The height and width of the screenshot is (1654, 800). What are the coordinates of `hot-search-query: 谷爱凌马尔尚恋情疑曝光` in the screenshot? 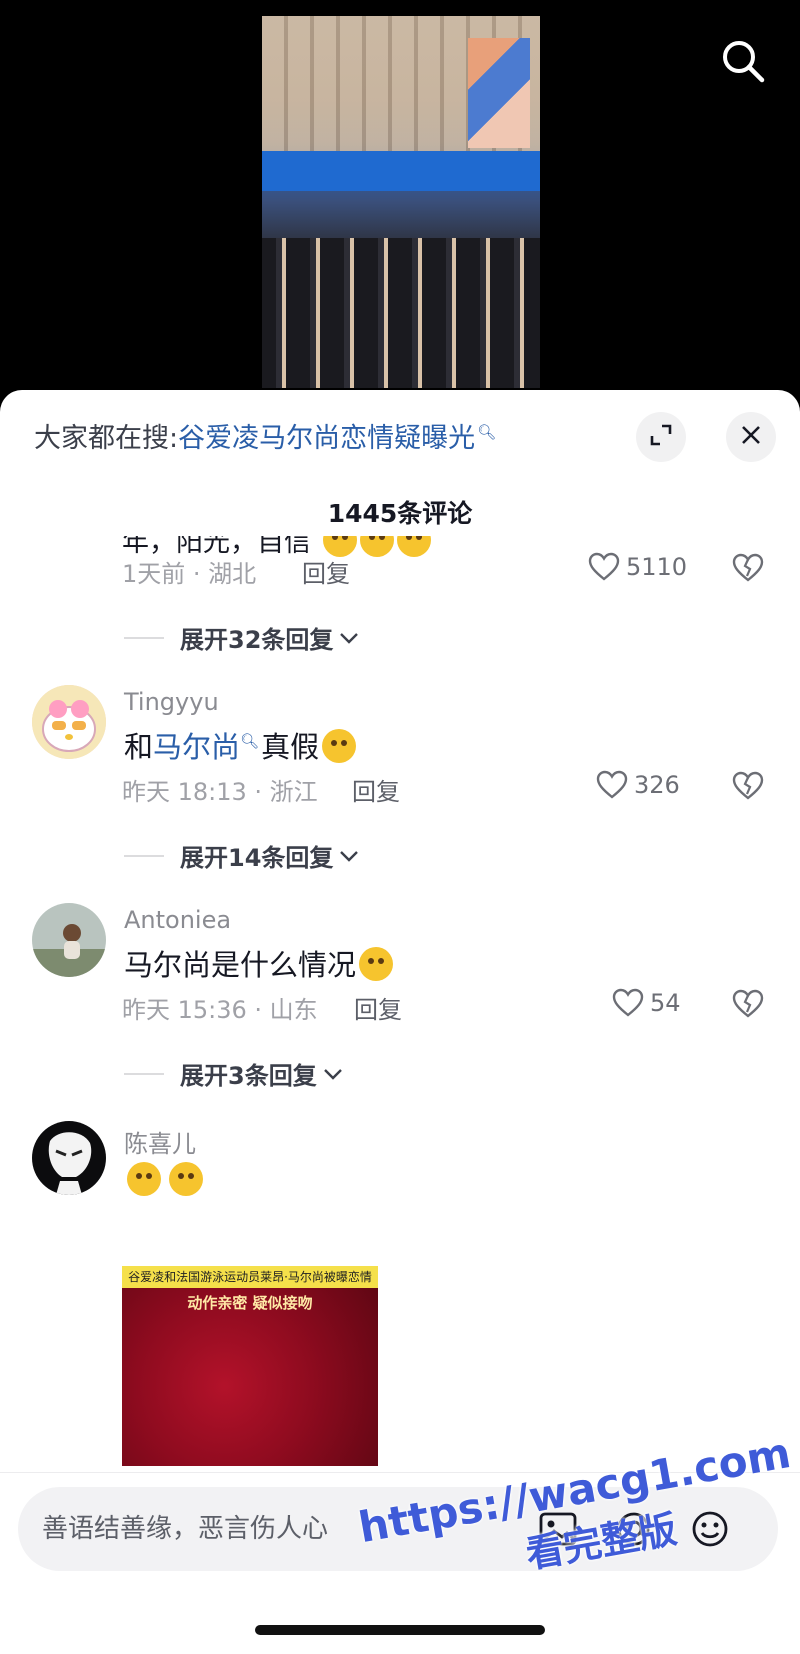 It's located at (326, 438).